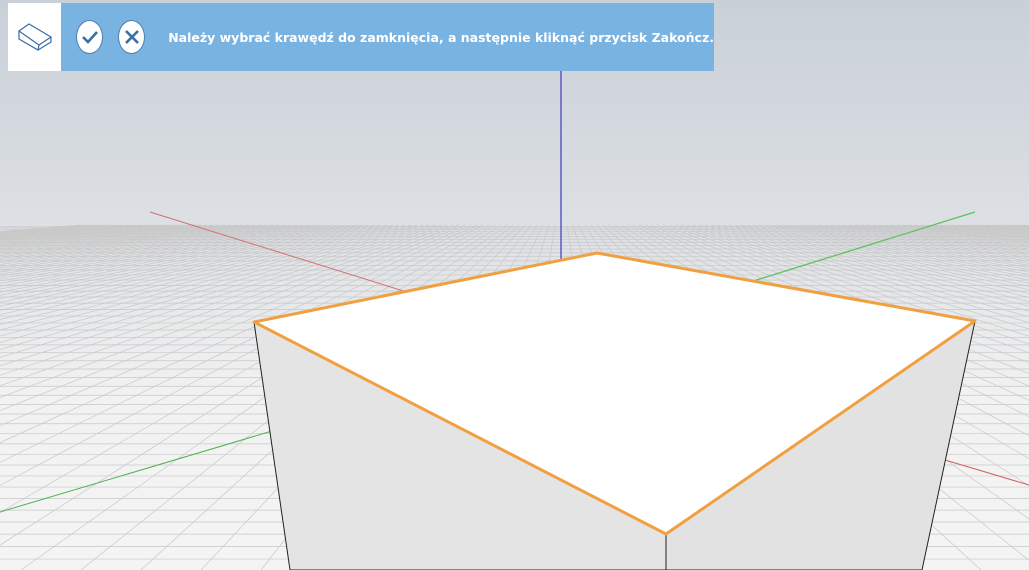  Describe the element at coordinates (862, 247) in the screenshot. I see `axis-y` at that location.